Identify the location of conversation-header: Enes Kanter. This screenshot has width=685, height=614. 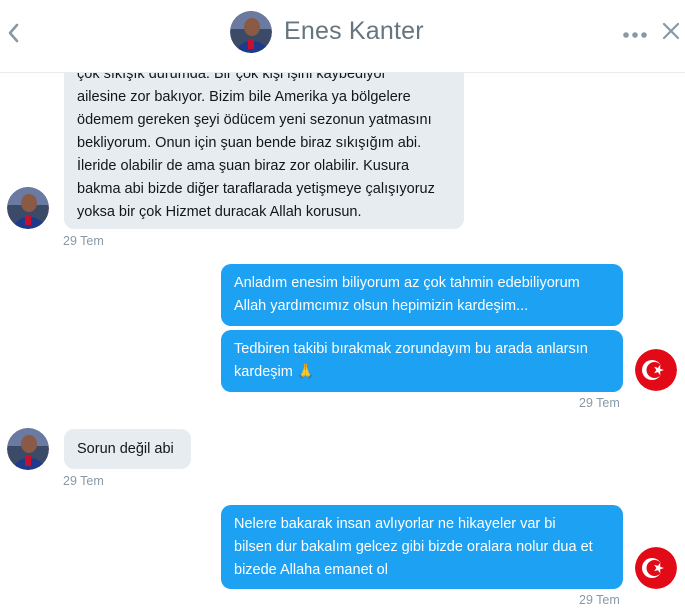
(342, 36).